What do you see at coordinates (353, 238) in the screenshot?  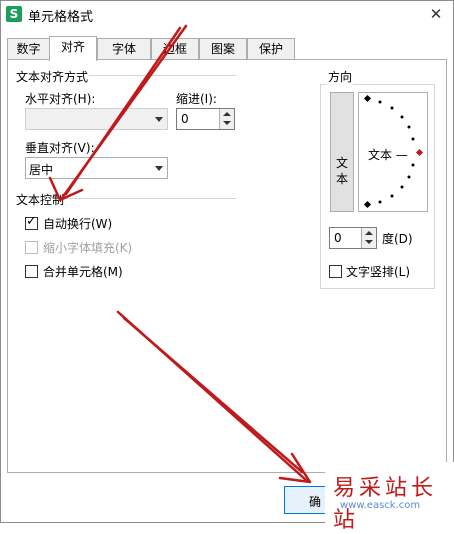 I see `degree-stepper: 0` at bounding box center [353, 238].